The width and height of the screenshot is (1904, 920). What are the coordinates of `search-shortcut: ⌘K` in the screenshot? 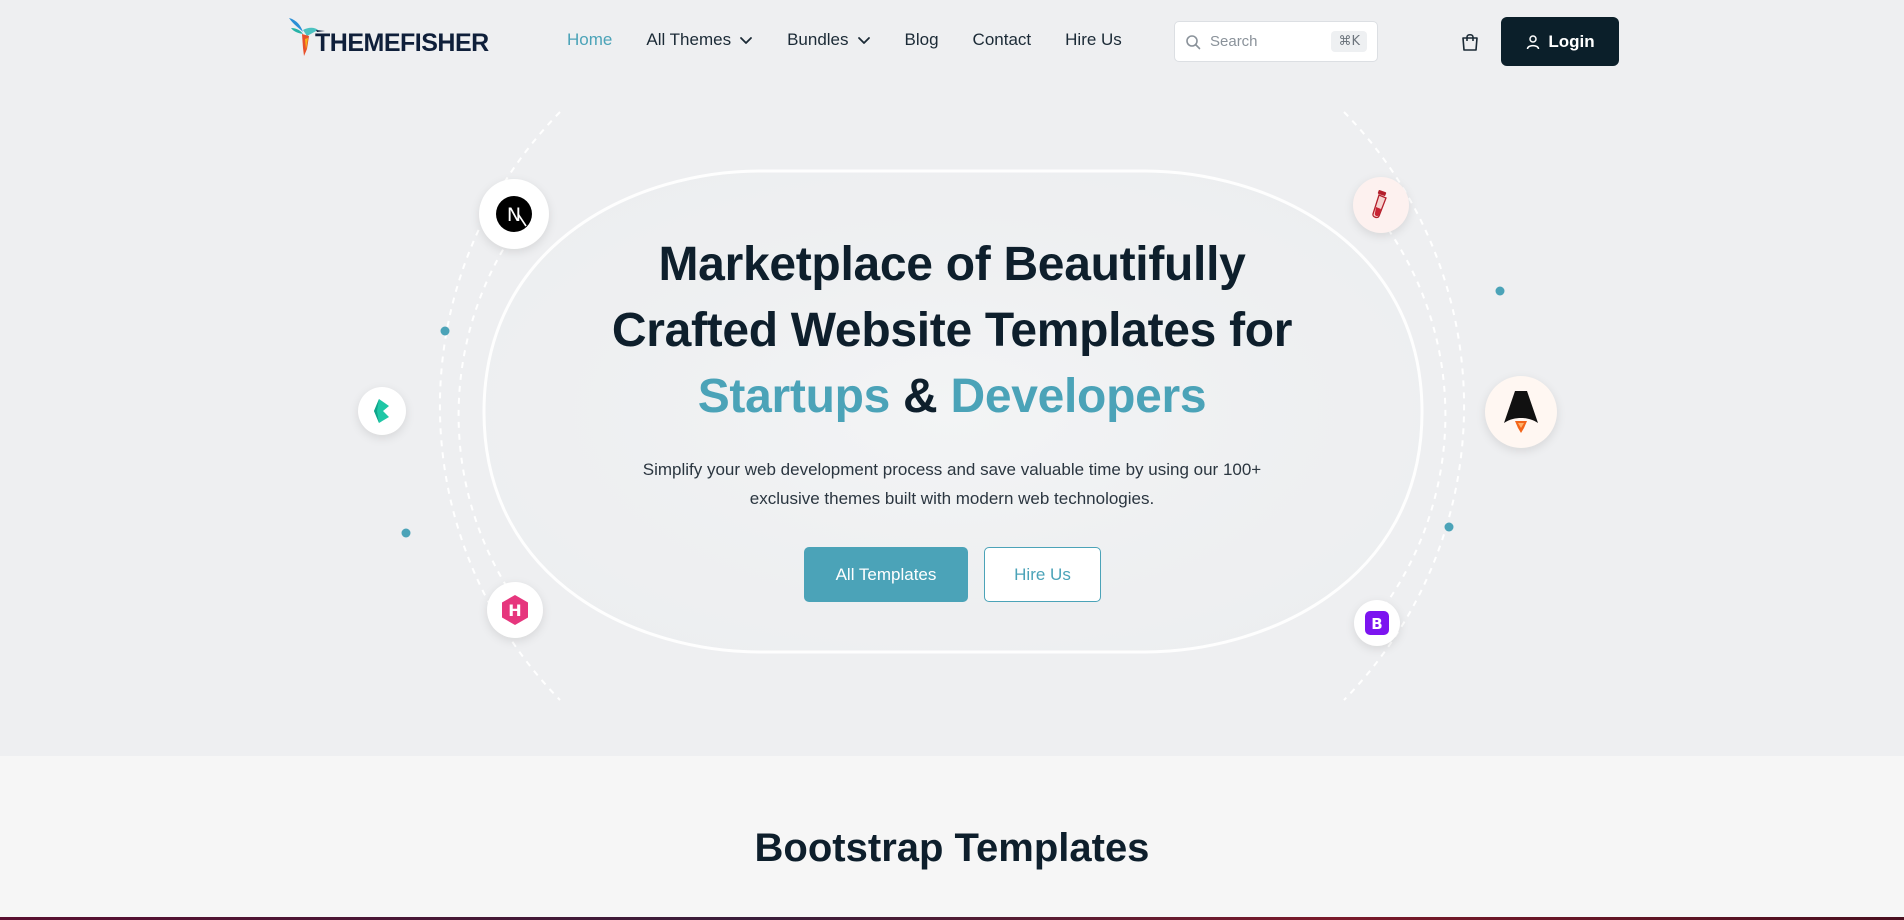 It's located at (1349, 41).